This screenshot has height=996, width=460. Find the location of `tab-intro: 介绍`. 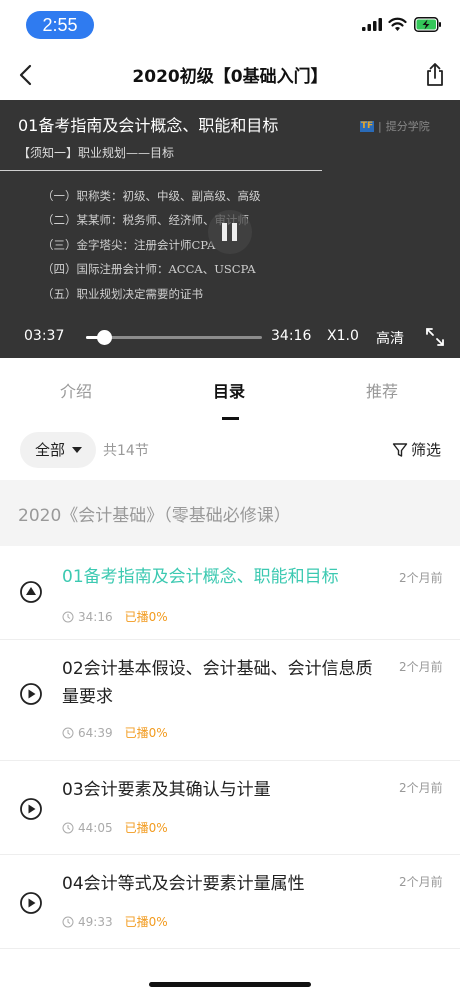

tab-intro: 介绍 is located at coordinates (76, 390).